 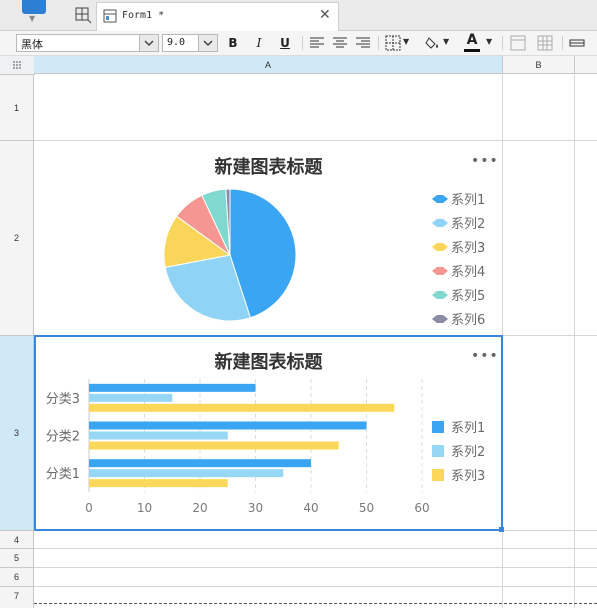 I want to click on row-header-2: 2, so click(x=17, y=238).